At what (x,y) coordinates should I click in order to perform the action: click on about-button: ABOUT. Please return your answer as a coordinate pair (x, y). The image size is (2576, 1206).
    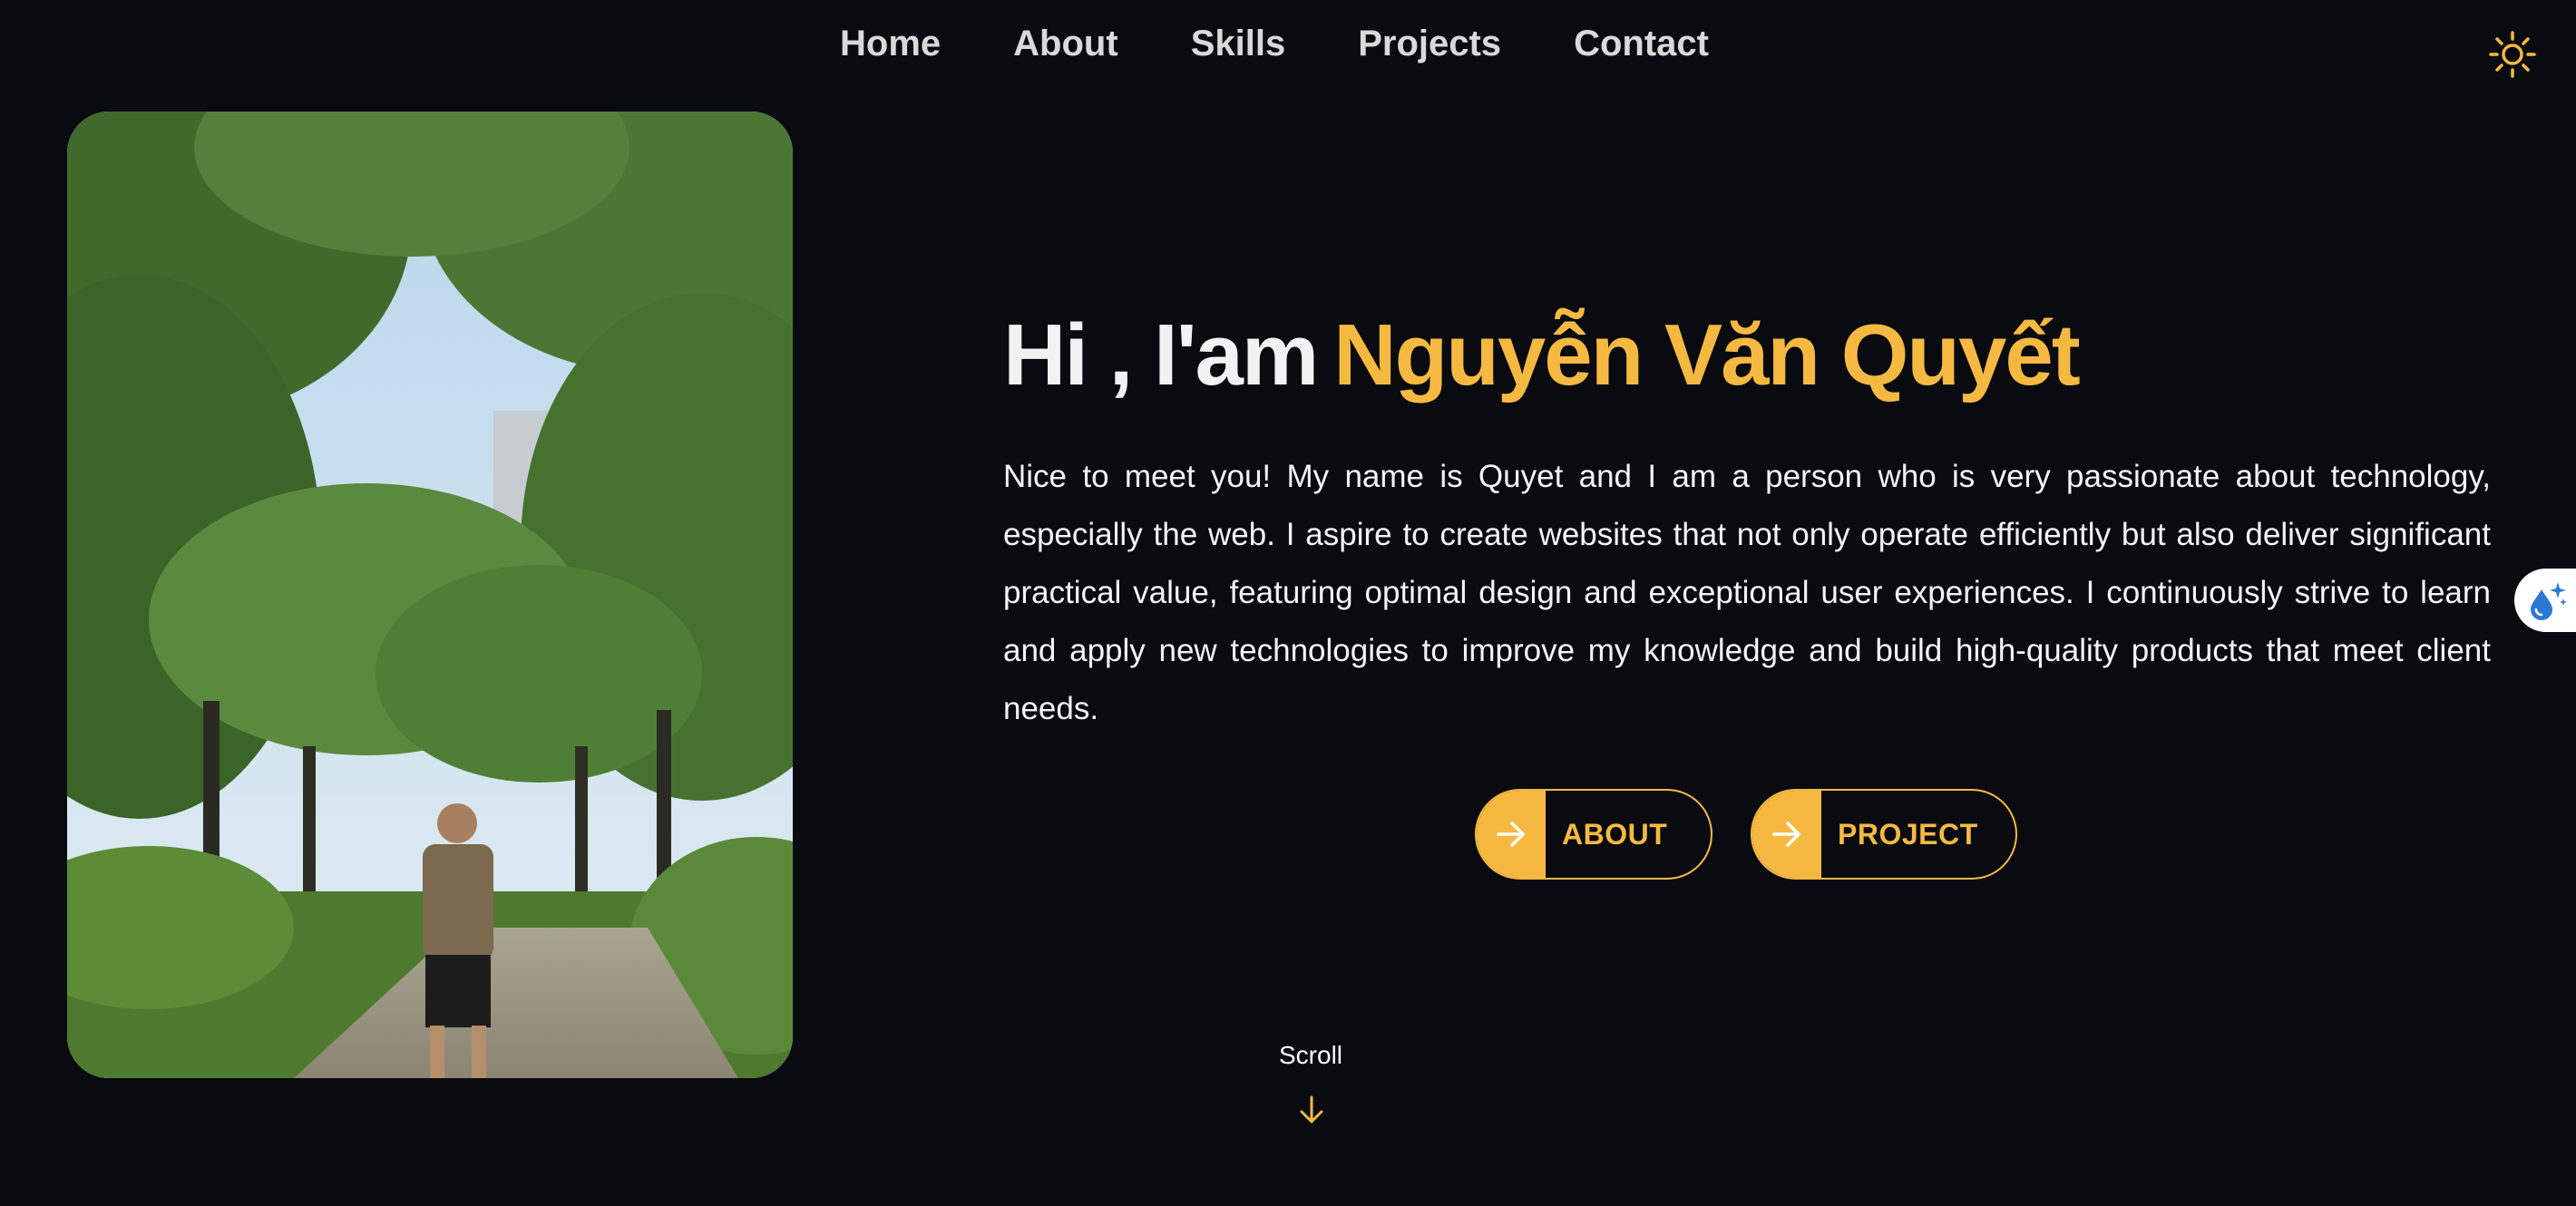
    Looking at the image, I should click on (1593, 834).